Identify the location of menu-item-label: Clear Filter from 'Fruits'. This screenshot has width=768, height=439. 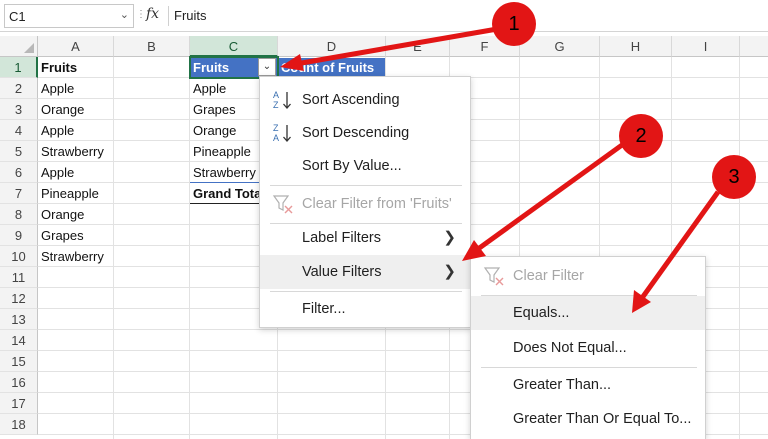
(377, 204).